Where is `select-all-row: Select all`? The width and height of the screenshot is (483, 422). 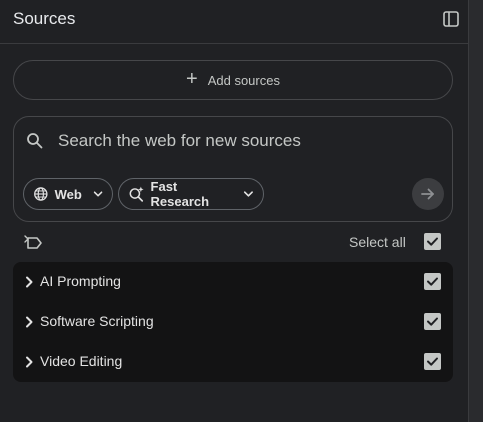 select-all-row: Select all is located at coordinates (233, 242).